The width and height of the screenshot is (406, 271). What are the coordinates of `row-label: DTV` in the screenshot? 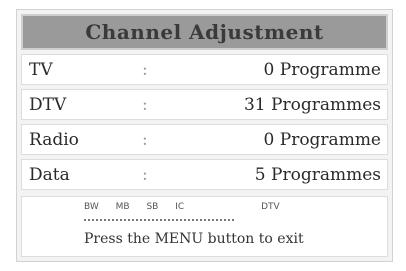 It's located at (48, 105).